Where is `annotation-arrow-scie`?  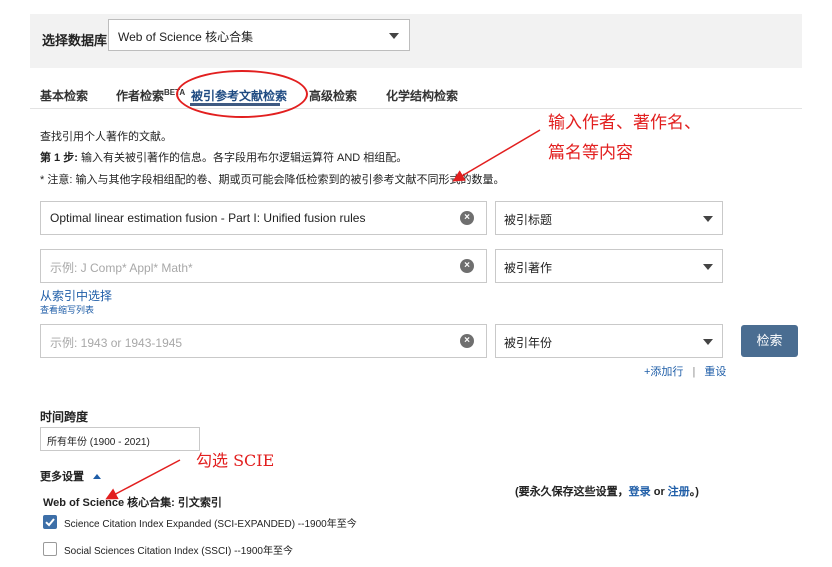 annotation-arrow-scie is located at coordinates (143, 479).